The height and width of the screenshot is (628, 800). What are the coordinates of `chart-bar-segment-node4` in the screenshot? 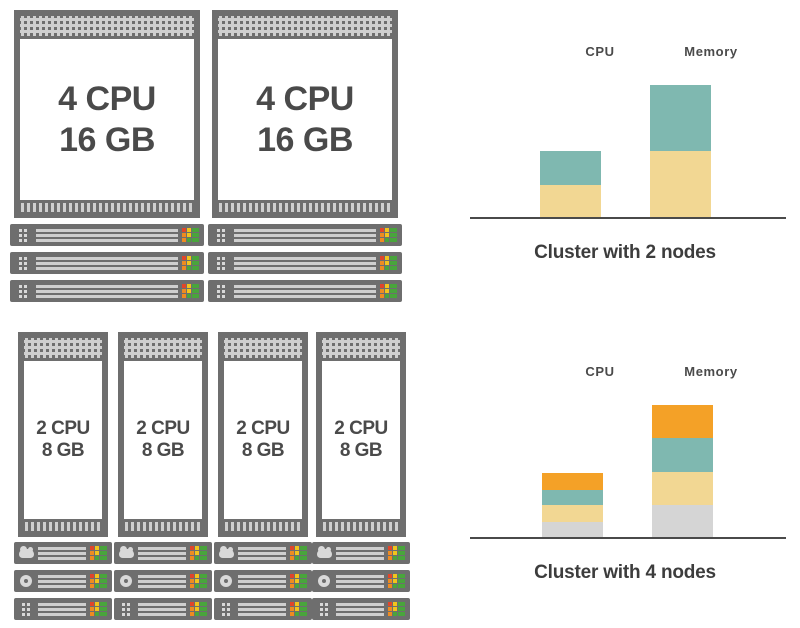 It's located at (572, 481).